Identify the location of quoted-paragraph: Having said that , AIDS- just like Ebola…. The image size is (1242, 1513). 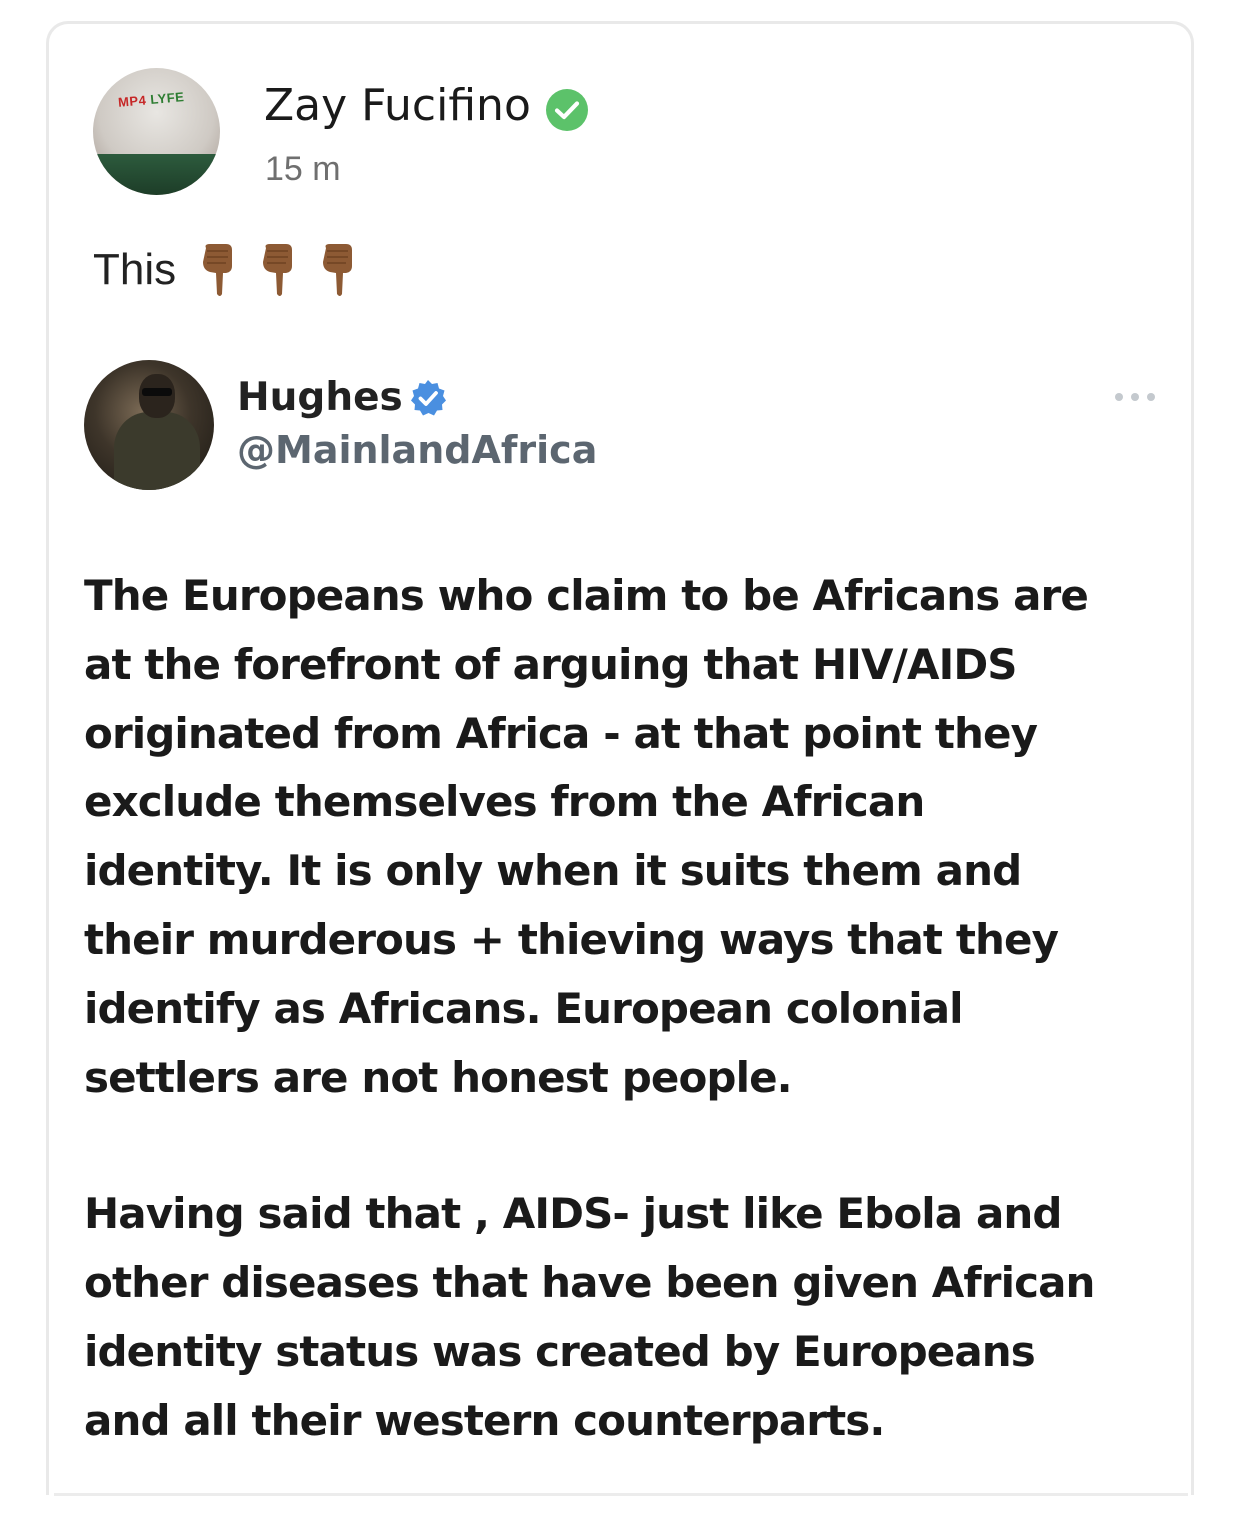
(589, 1317).